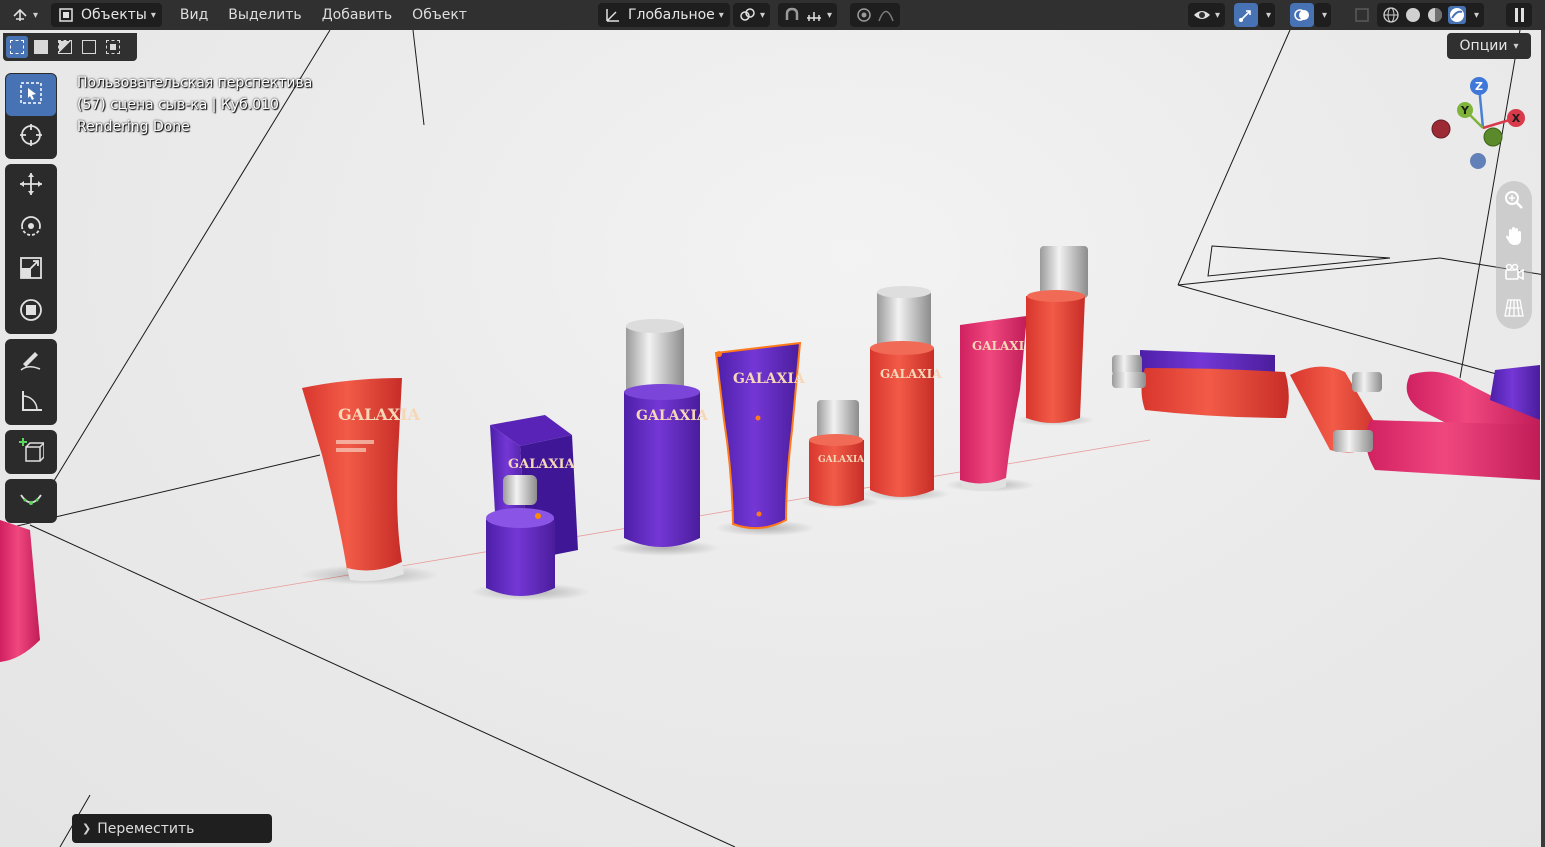 This screenshot has width=1545, height=847. What do you see at coordinates (1516, 118) in the screenshot?
I see `gizmo-x-label: X` at bounding box center [1516, 118].